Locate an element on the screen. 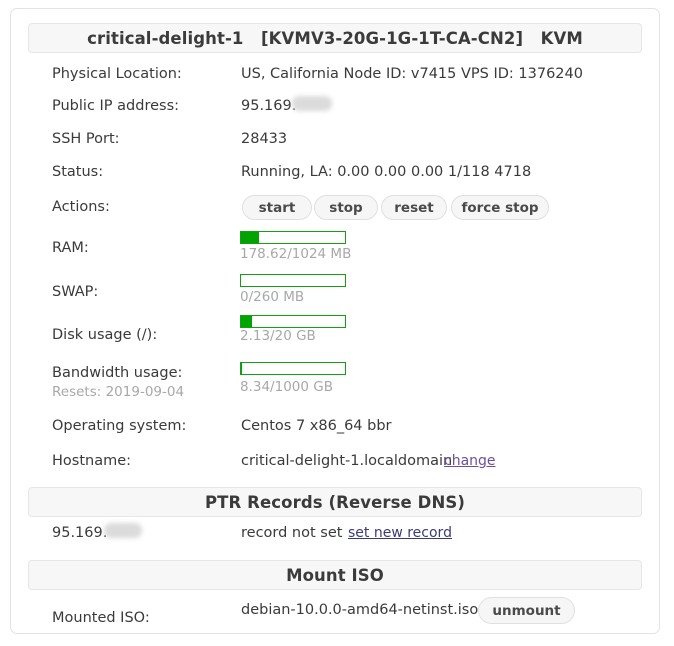 The image size is (674, 646). change-hostname-link: change is located at coordinates (470, 461).